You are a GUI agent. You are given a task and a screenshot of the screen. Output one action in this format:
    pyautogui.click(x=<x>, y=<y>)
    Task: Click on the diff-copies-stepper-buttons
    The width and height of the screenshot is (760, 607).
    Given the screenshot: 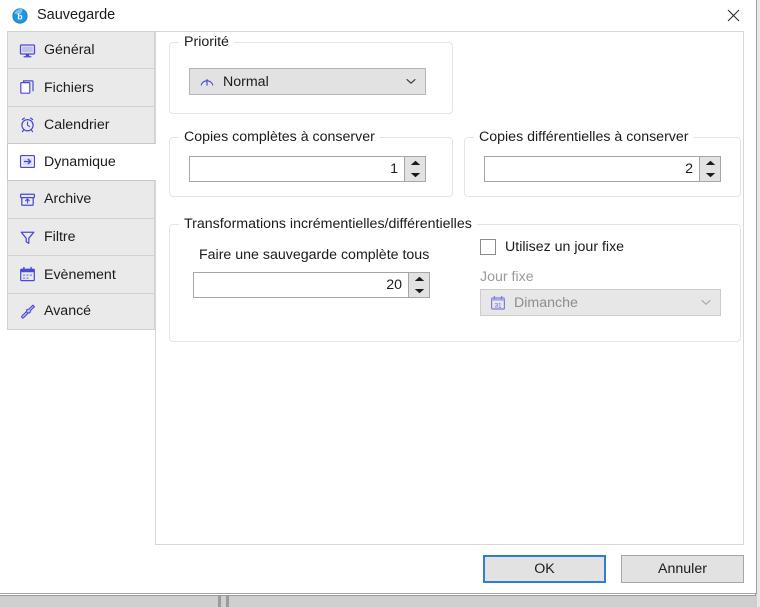 What is the action you would take?
    pyautogui.click(x=709, y=169)
    